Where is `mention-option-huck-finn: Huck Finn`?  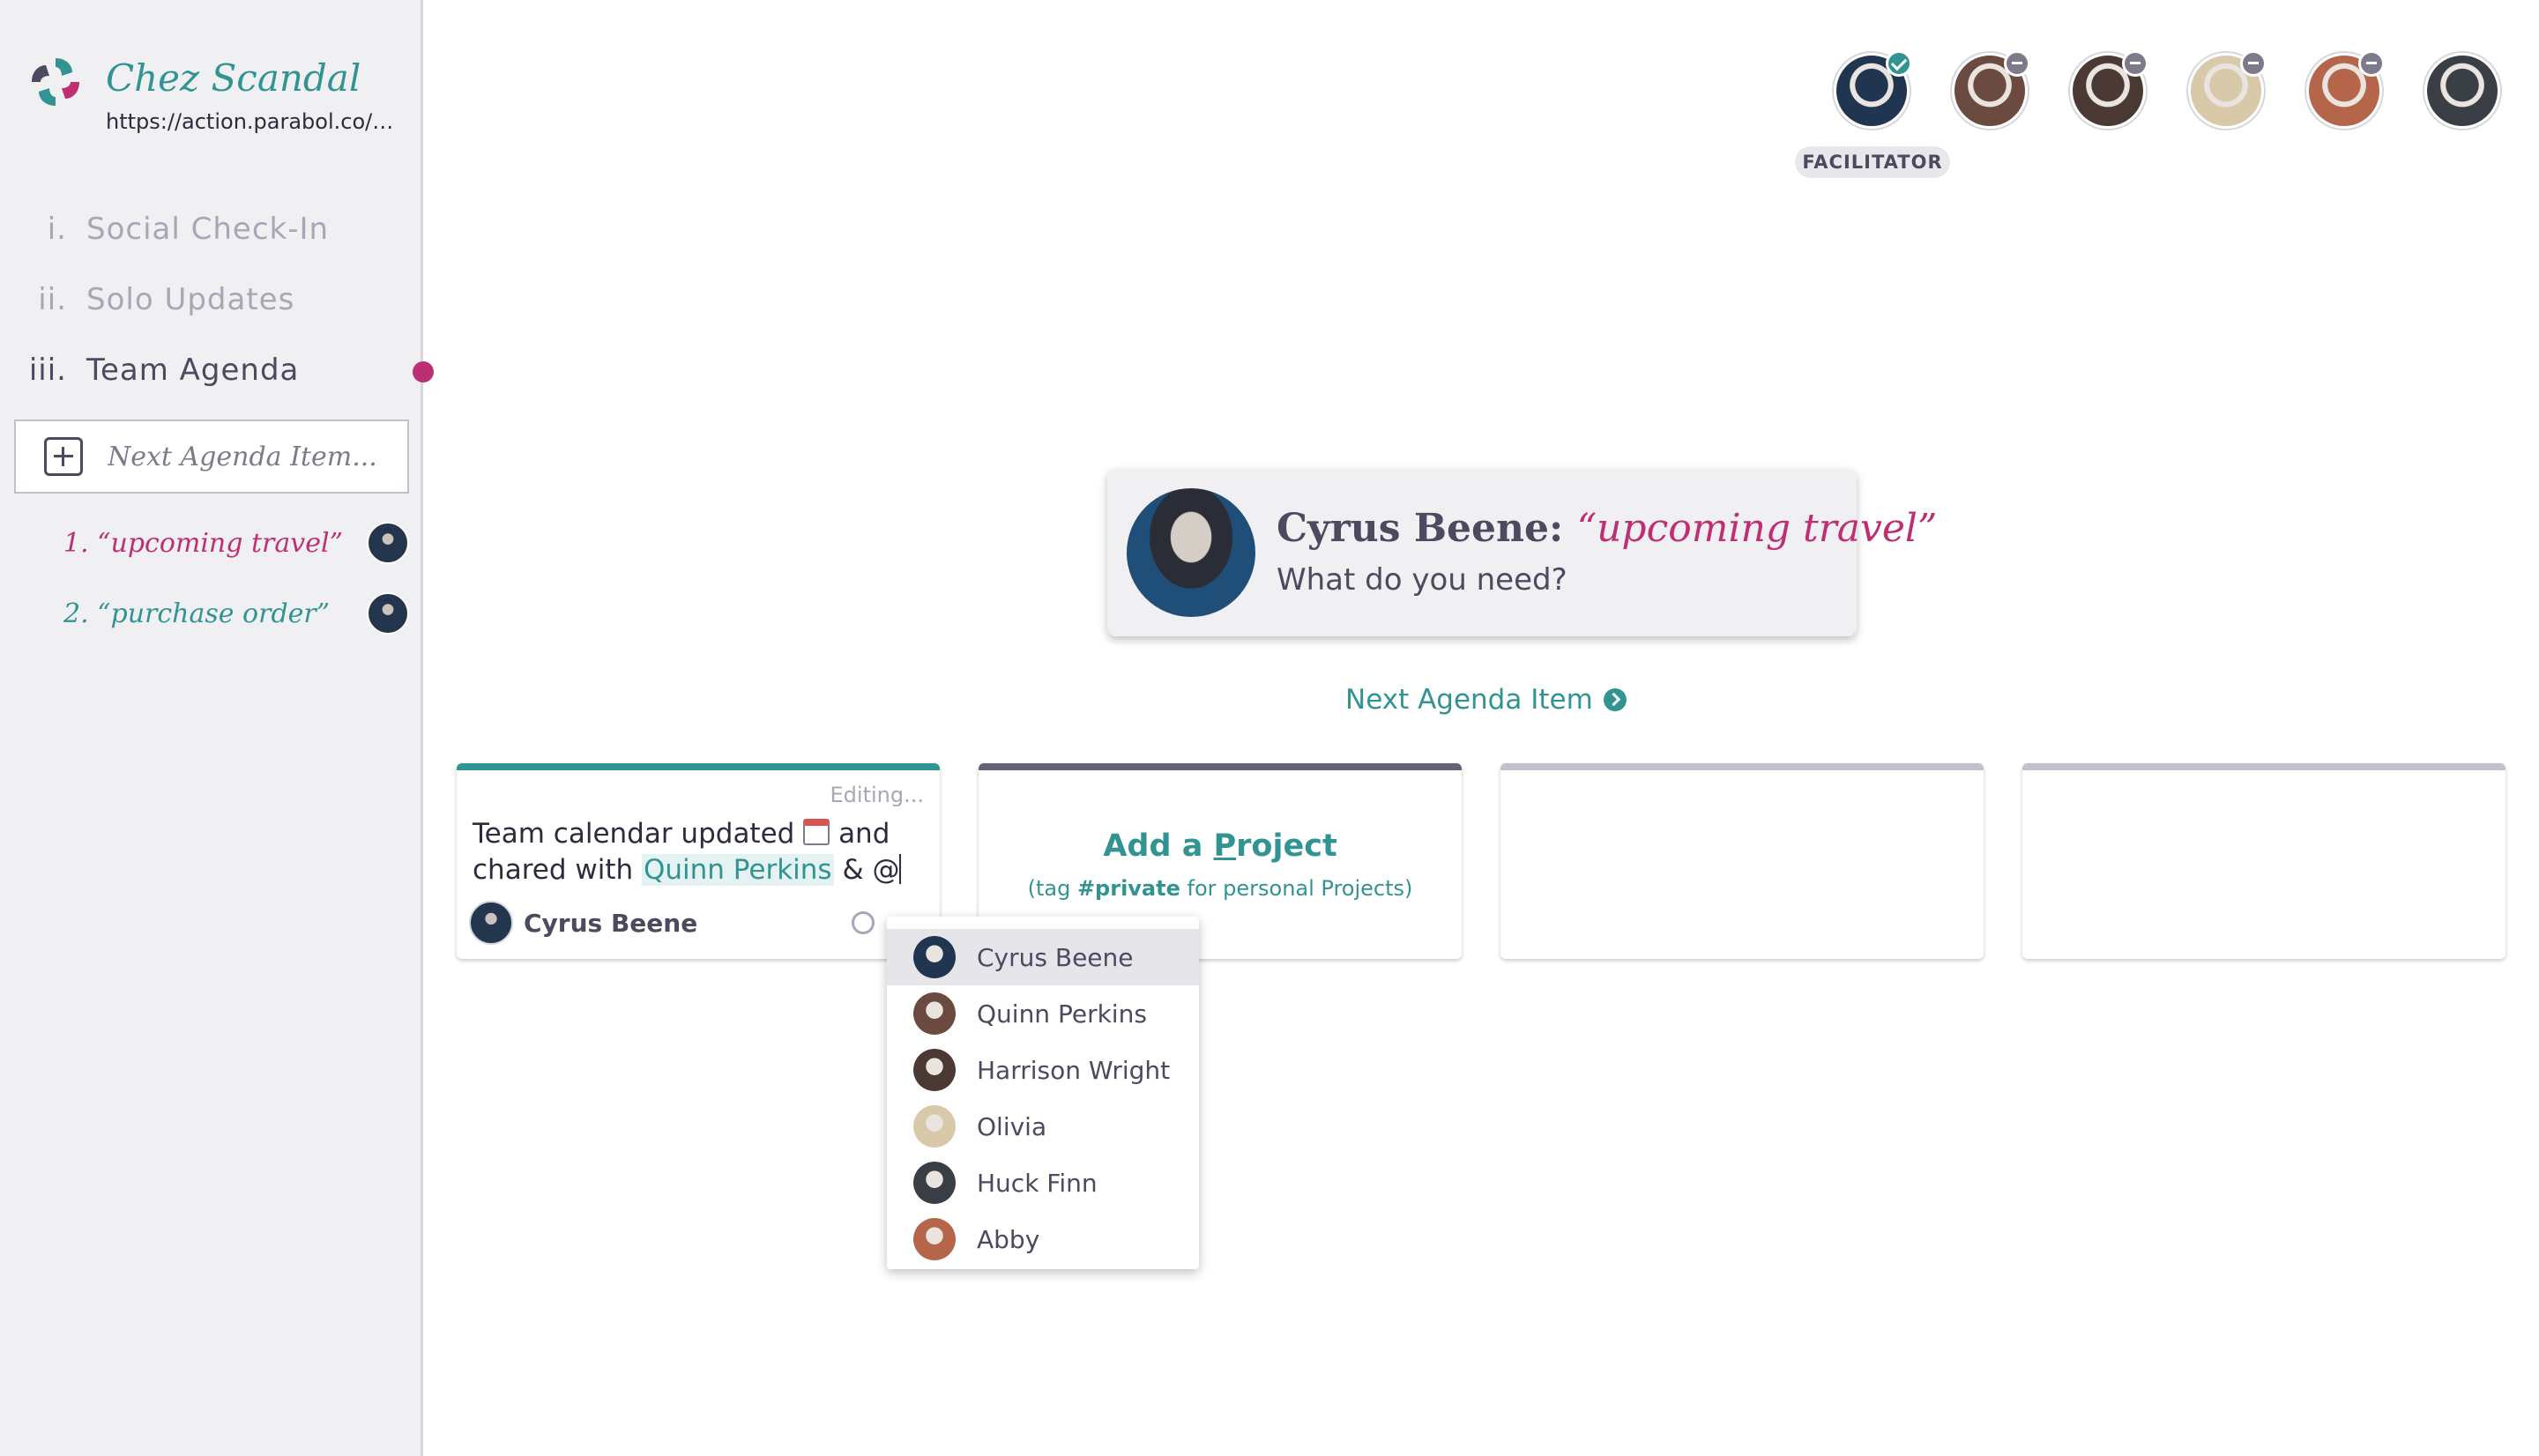 mention-option-huck-finn: Huck Finn is located at coordinates (1043, 1183).